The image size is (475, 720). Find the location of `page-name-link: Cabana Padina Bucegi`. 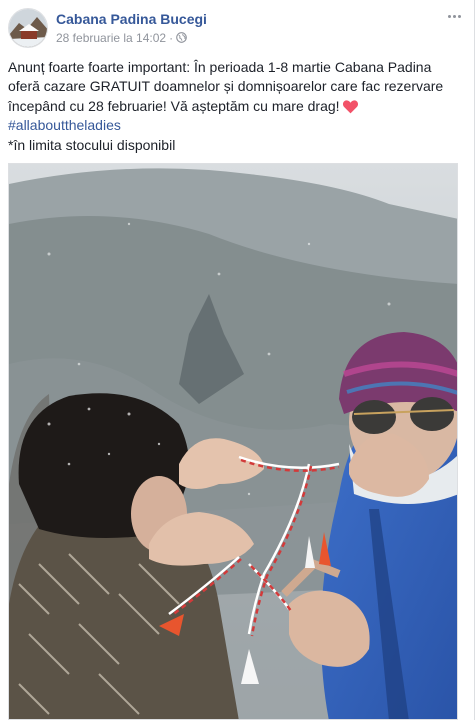

page-name-link: Cabana Padina Bucegi is located at coordinates (131, 19).